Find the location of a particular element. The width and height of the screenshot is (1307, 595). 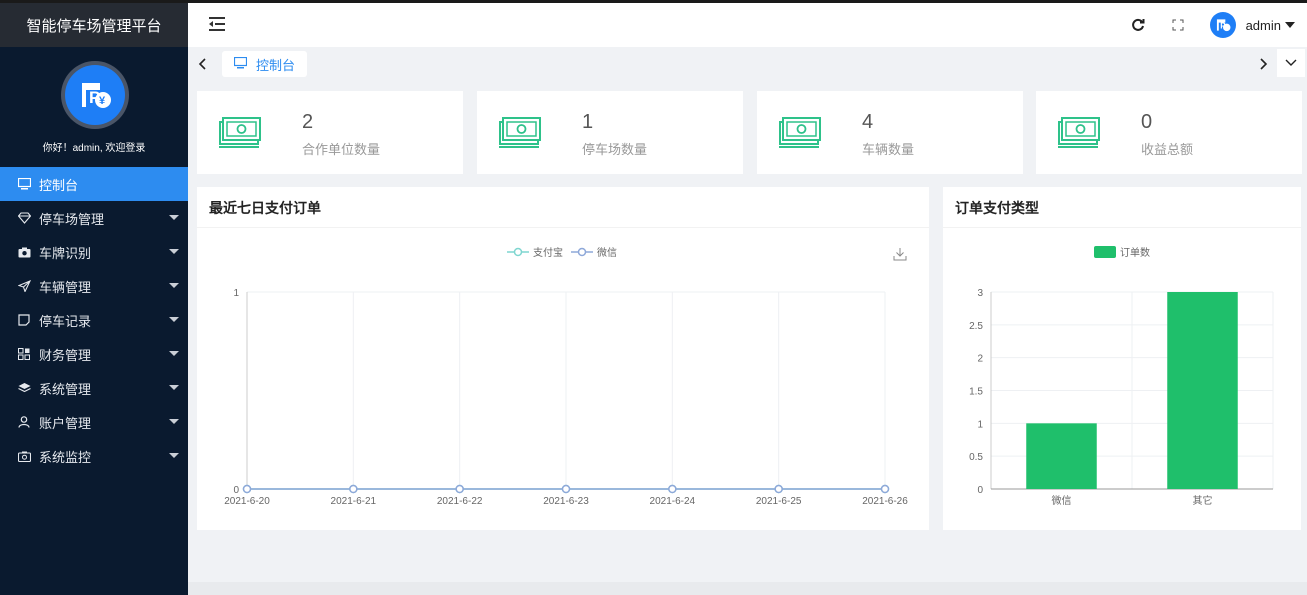

stat-label: 收益总额 is located at coordinates (1167, 149).